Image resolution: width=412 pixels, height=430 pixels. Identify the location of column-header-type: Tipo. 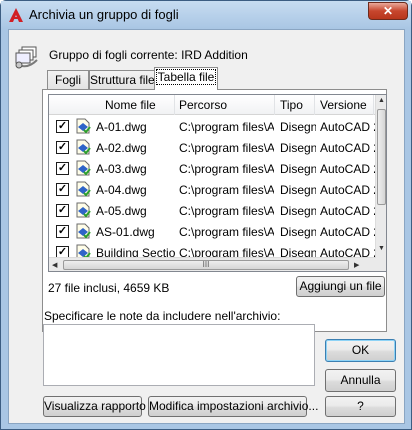
(291, 105).